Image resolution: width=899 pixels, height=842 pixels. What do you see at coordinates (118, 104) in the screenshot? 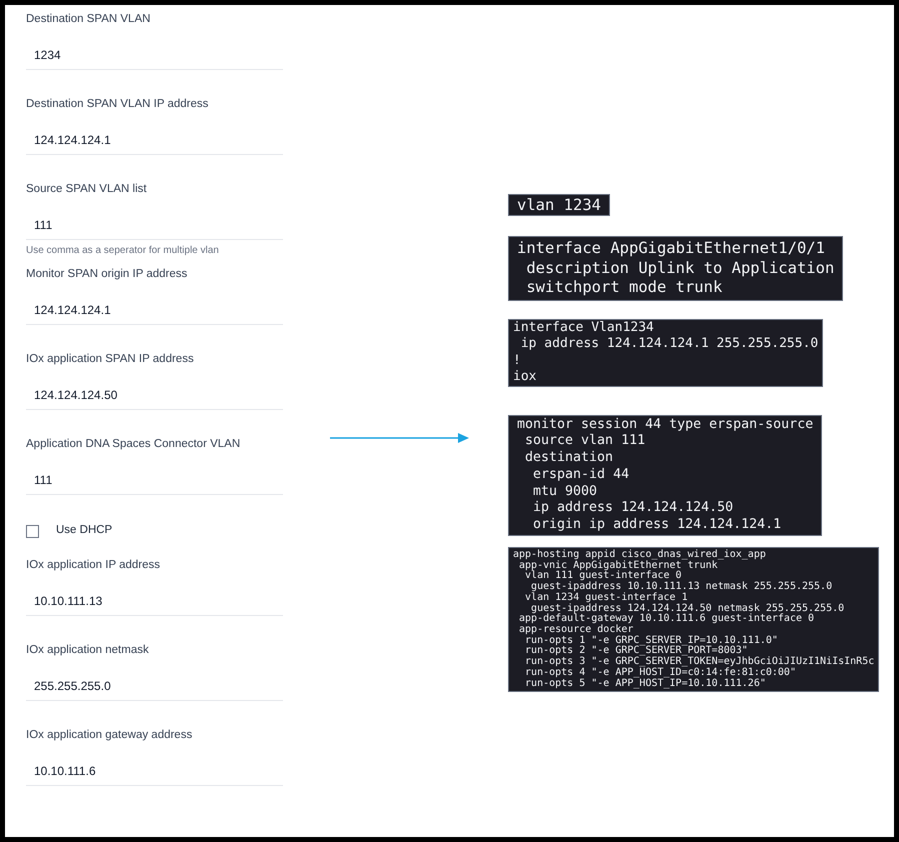
I see `field-label: Destination SPAN VLAN IP address` at bounding box center [118, 104].